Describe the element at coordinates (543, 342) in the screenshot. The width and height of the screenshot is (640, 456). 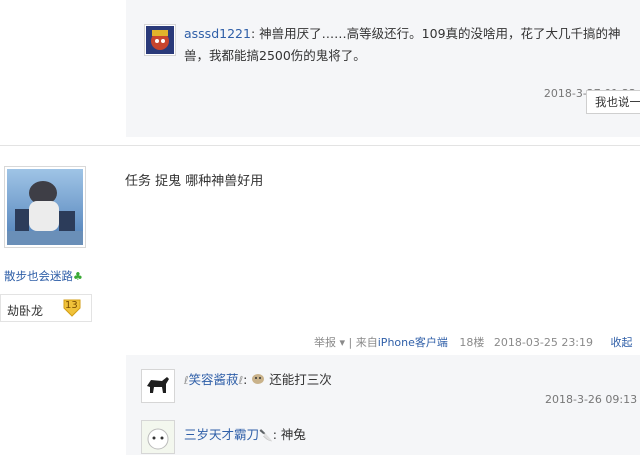
I see `post-time: 2018-03-25 23:19` at that location.